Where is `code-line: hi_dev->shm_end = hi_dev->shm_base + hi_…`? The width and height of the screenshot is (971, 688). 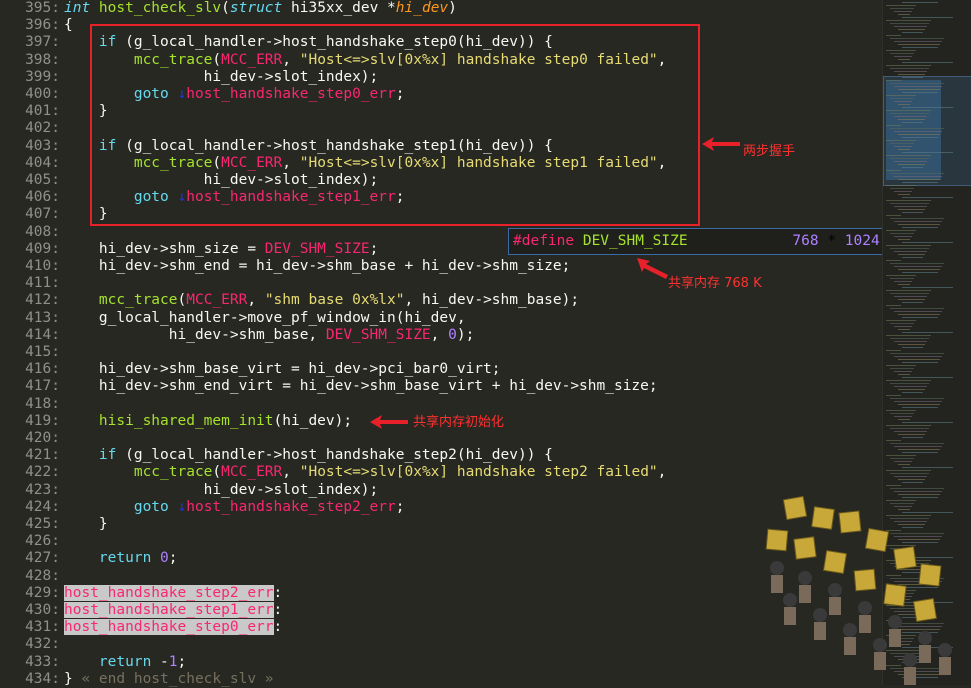
code-line: hi_dev->shm_end = hi_dev->shm_base + hi_… is located at coordinates (317, 266).